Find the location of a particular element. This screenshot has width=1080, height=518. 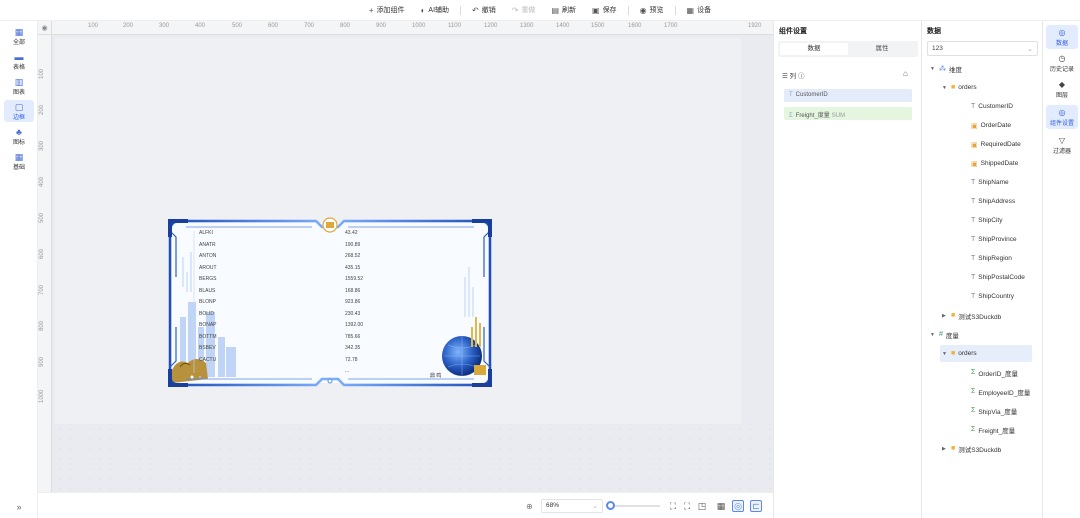

tree-node: T ShipProvince is located at coordinates (996, 239).